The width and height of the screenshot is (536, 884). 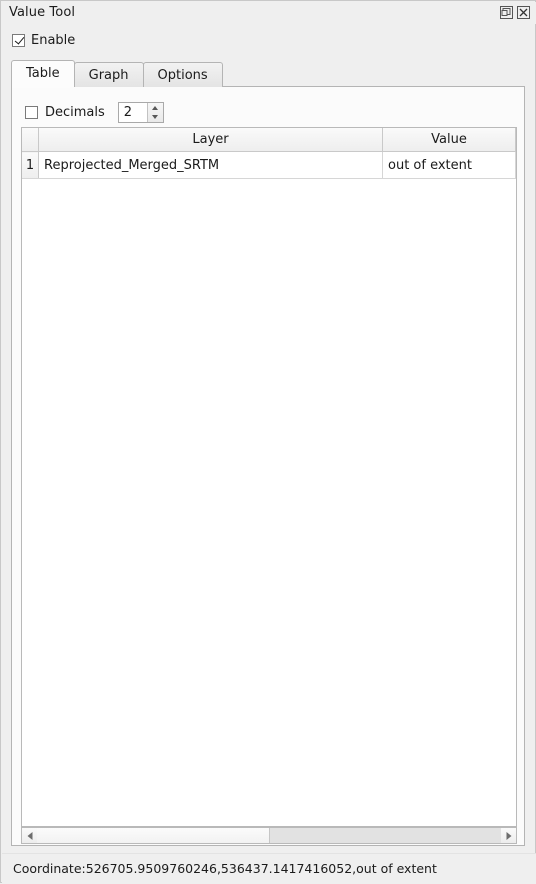 I want to click on enable-checkbox, so click(x=18, y=40).